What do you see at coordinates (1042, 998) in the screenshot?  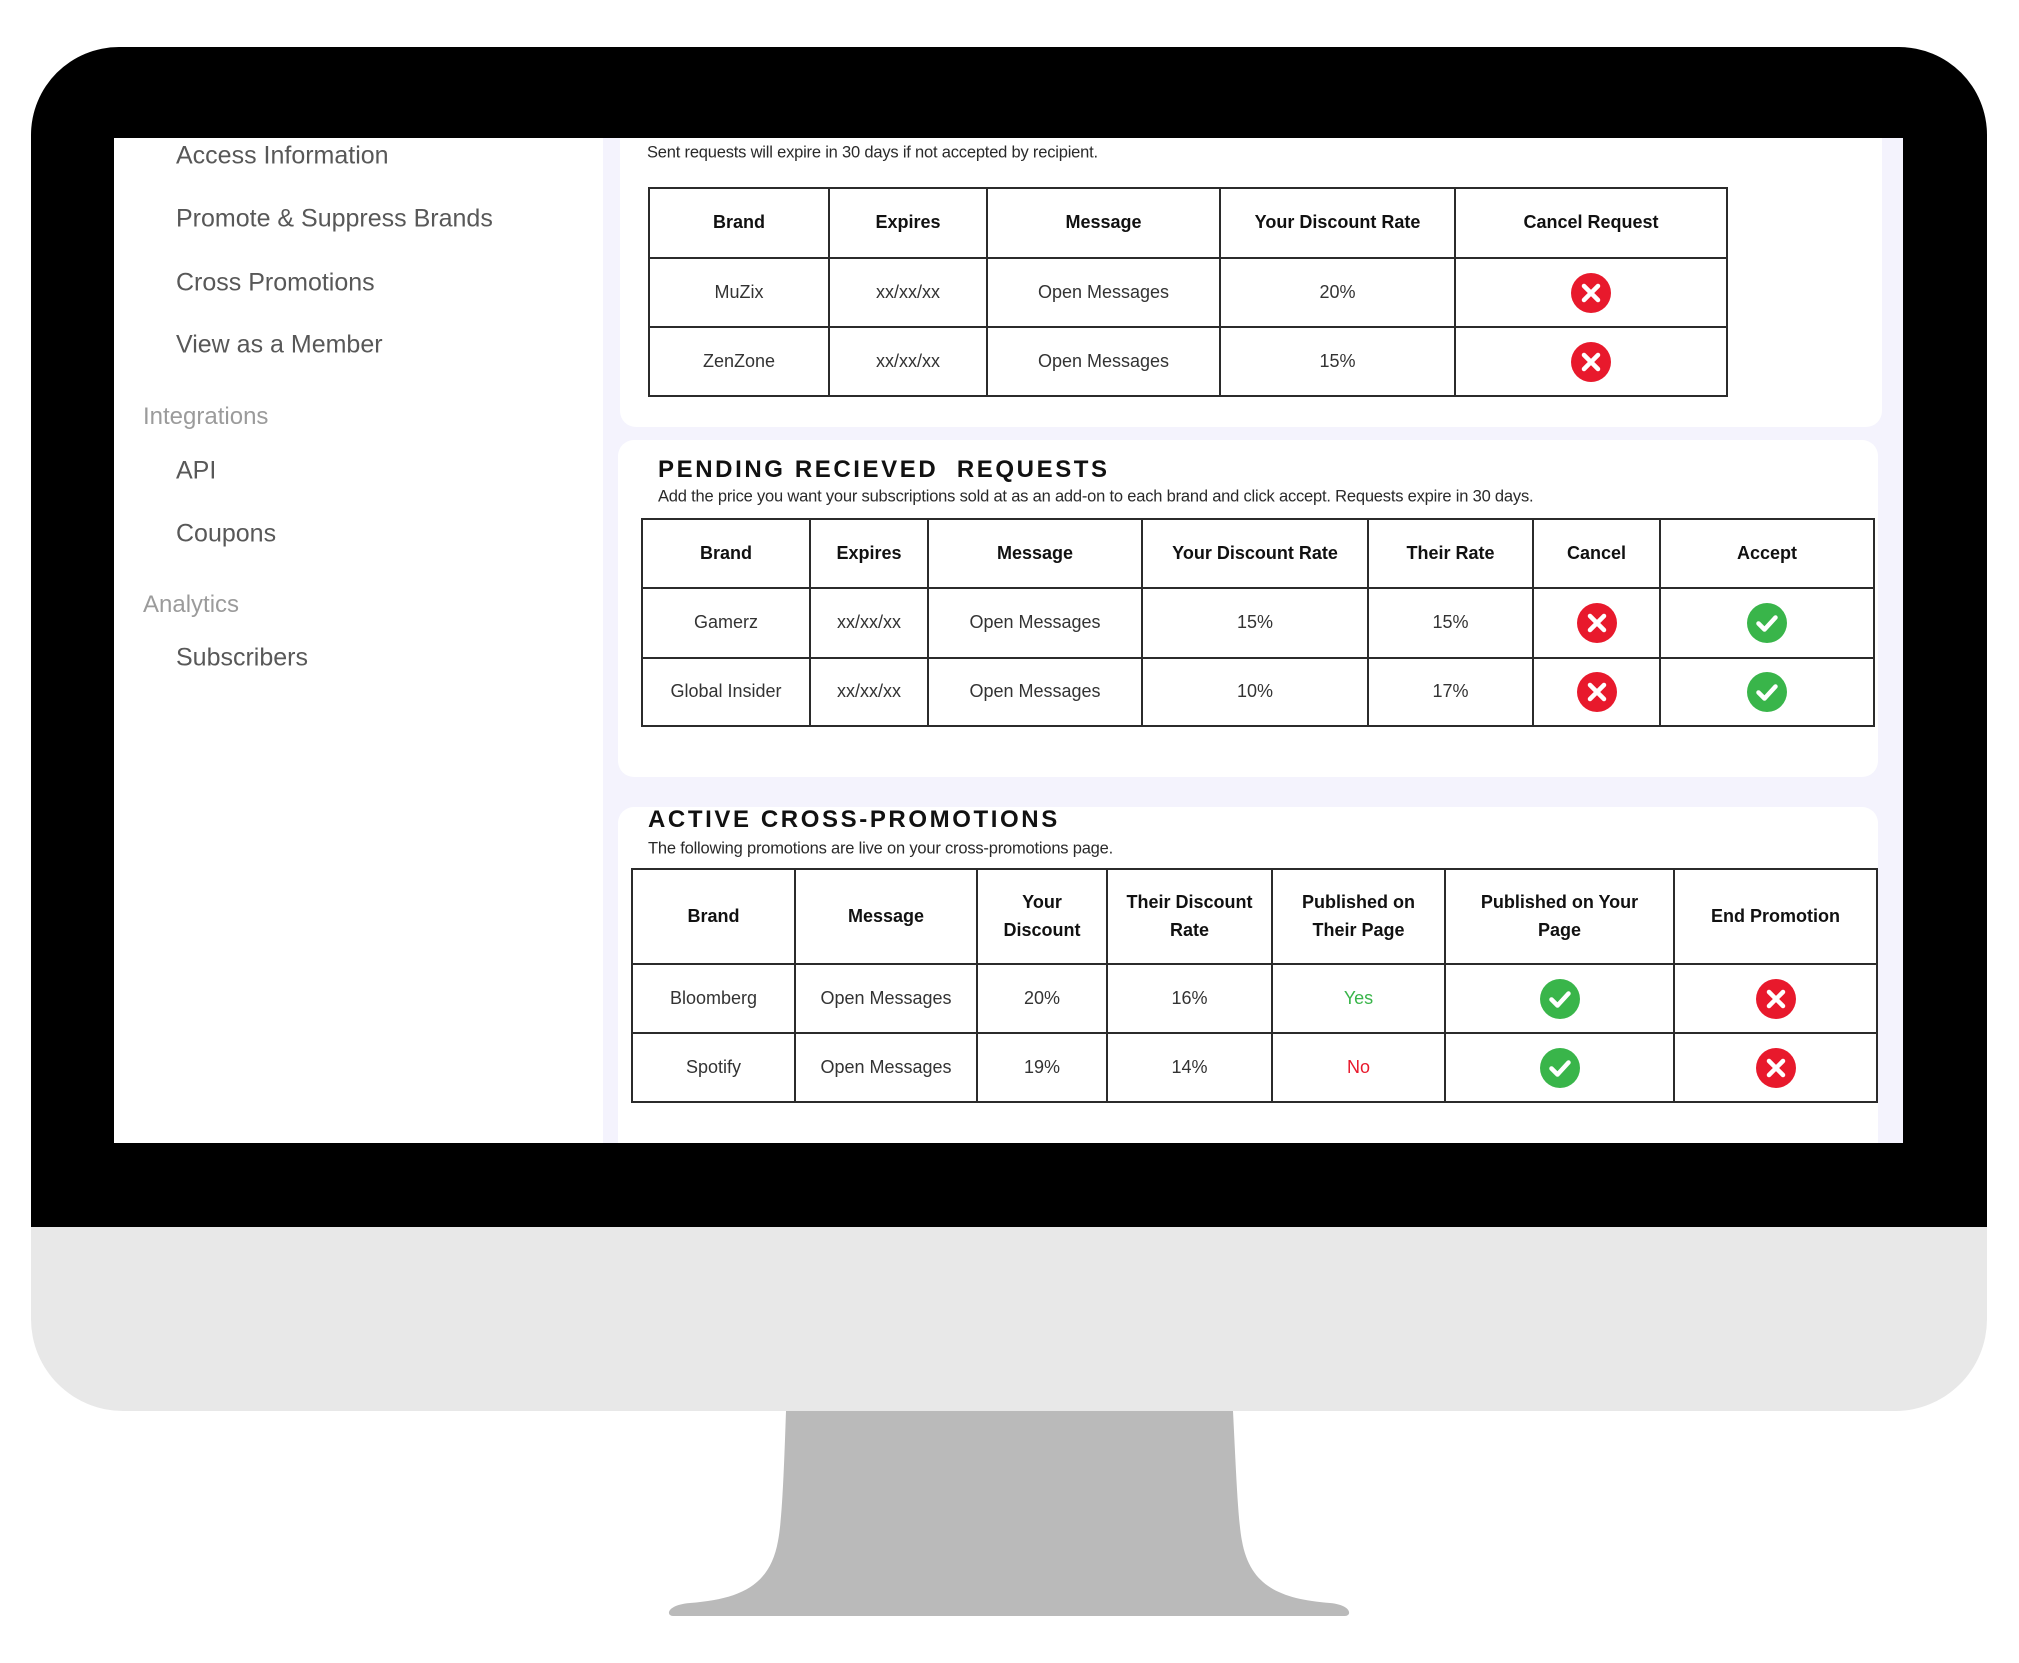 I see `your-discount-cell: 20%` at bounding box center [1042, 998].